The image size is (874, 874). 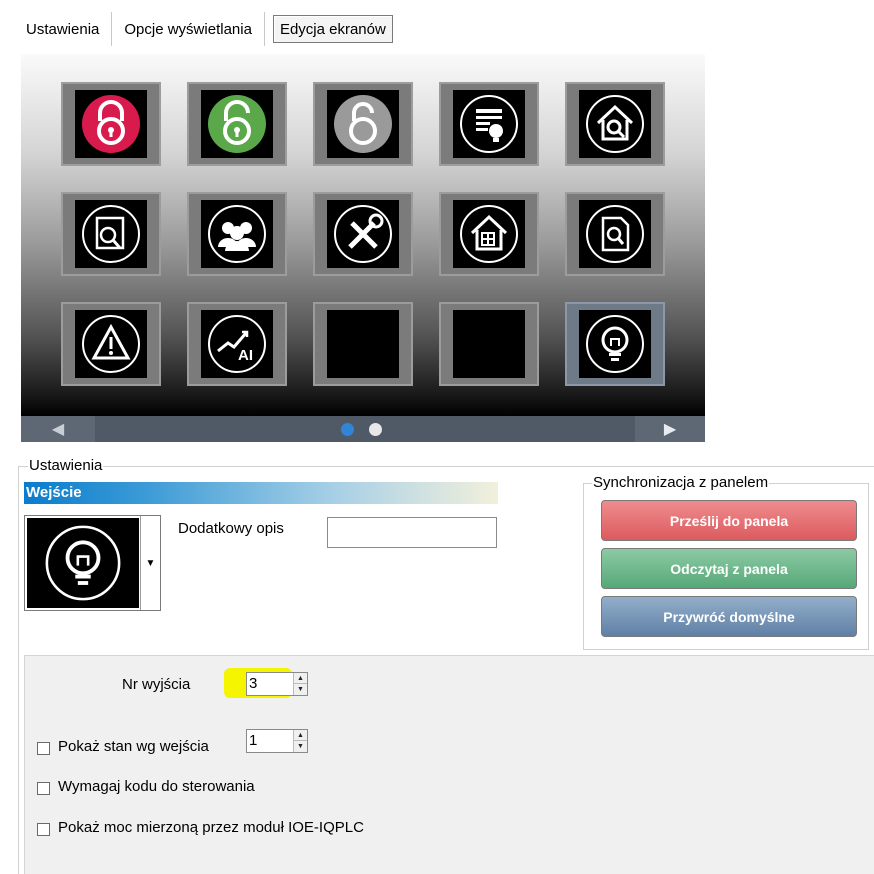 I want to click on home-window-icon, so click(x=489, y=234).